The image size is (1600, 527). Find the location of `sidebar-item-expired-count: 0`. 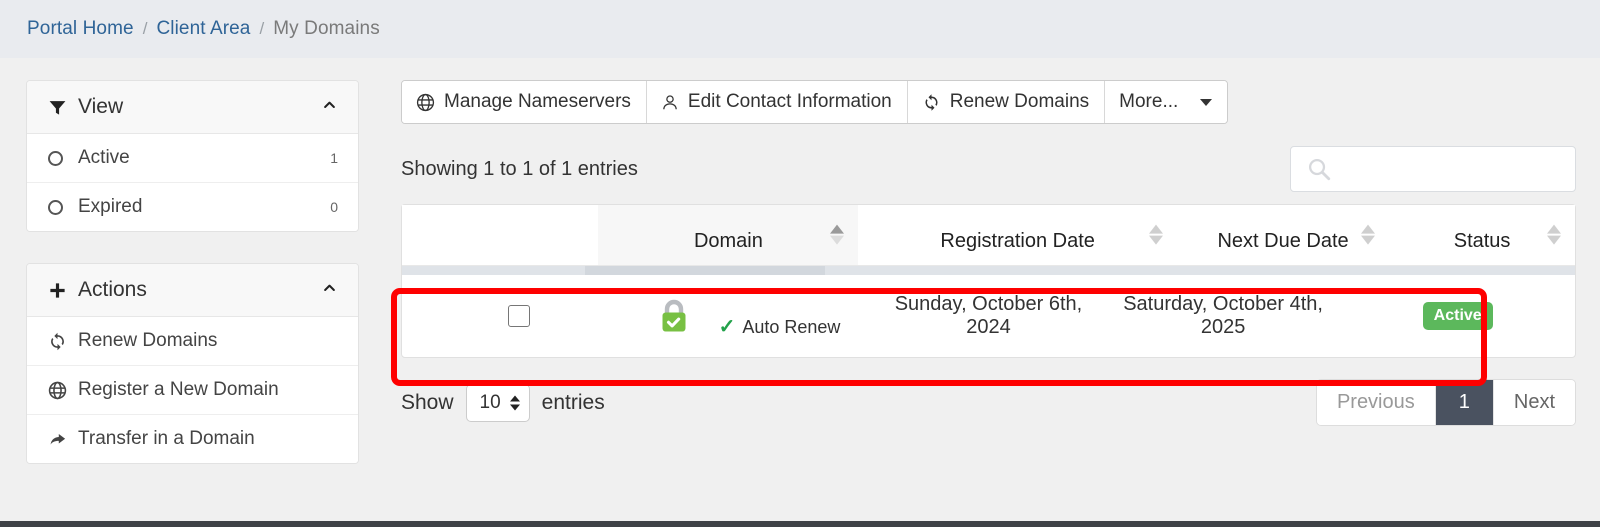

sidebar-item-expired-count: 0 is located at coordinates (334, 207).